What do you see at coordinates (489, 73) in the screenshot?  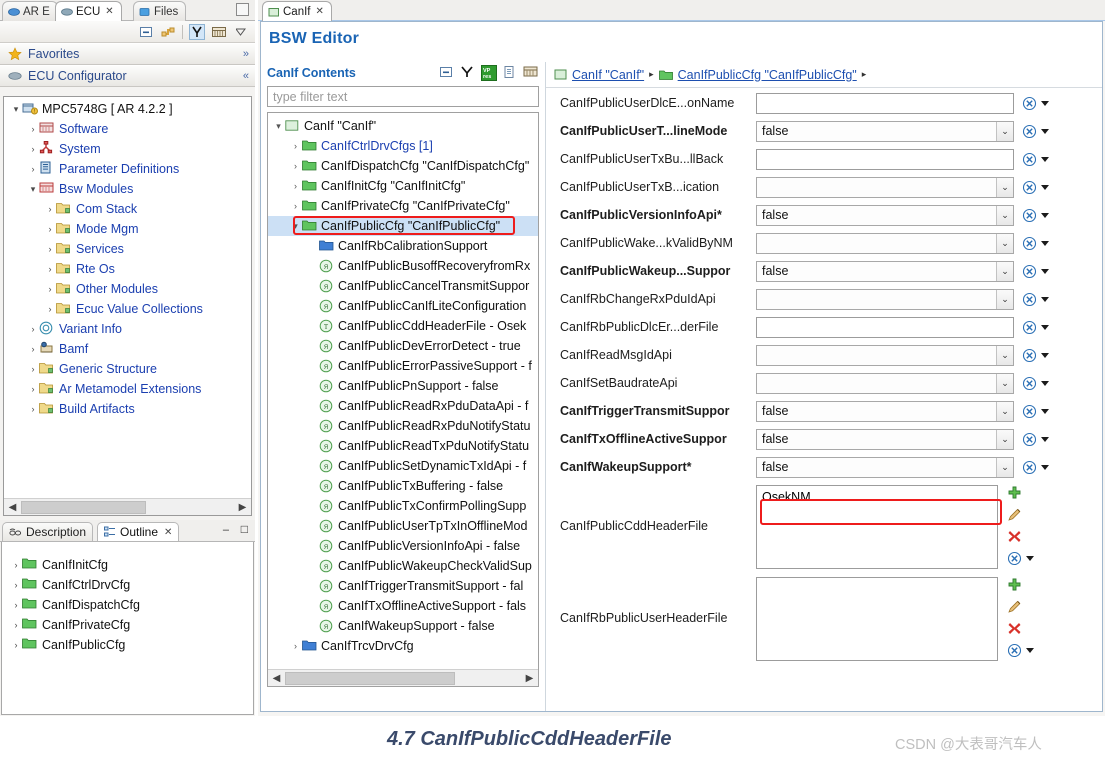 I see `vp-res-icon: VP res` at bounding box center [489, 73].